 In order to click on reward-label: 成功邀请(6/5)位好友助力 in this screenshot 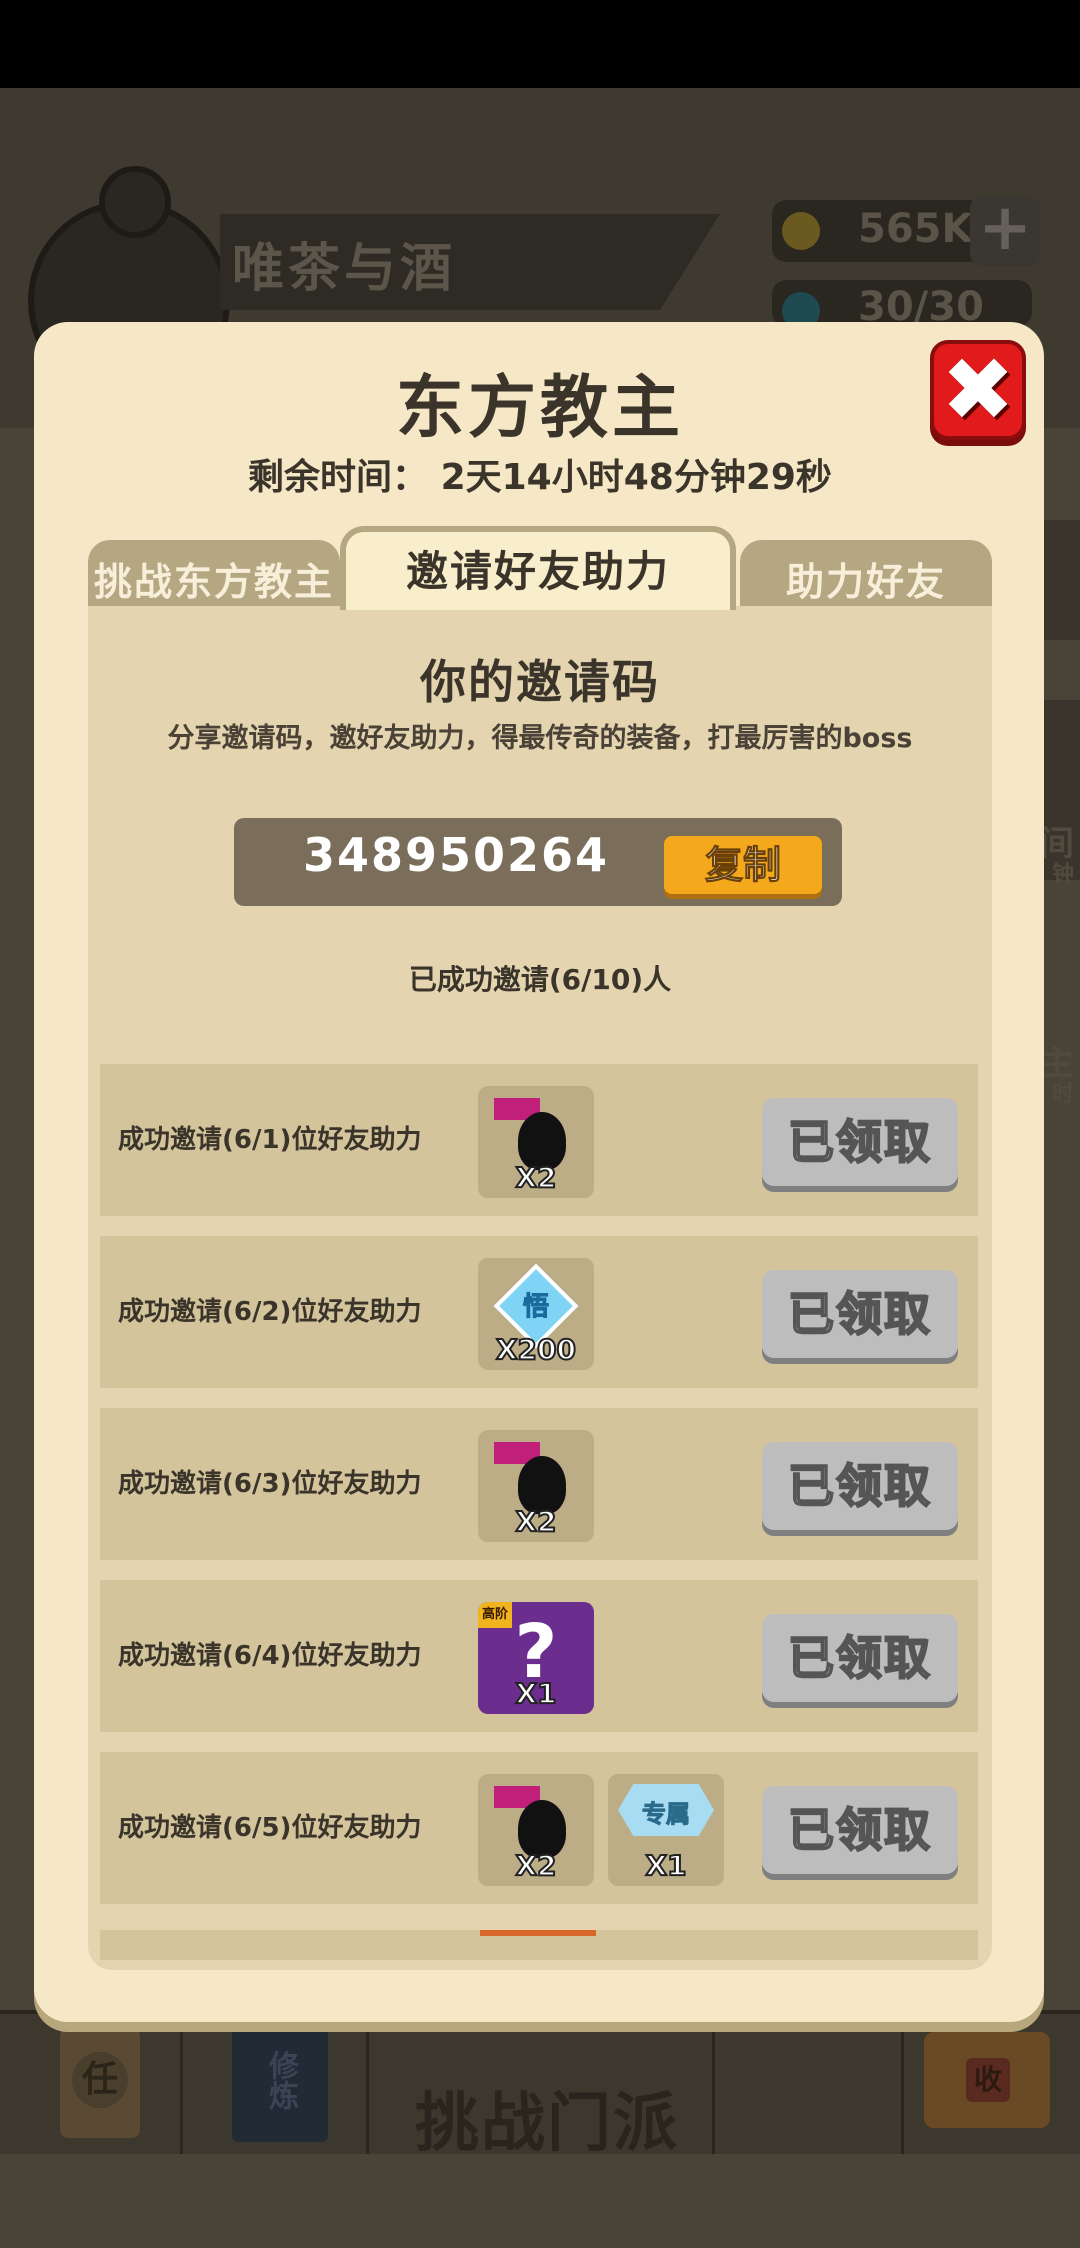, I will do `click(270, 1828)`.